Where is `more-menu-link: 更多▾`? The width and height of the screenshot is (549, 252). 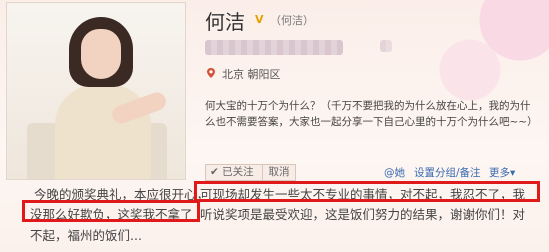 more-menu-link: 更多▾ is located at coordinates (502, 172).